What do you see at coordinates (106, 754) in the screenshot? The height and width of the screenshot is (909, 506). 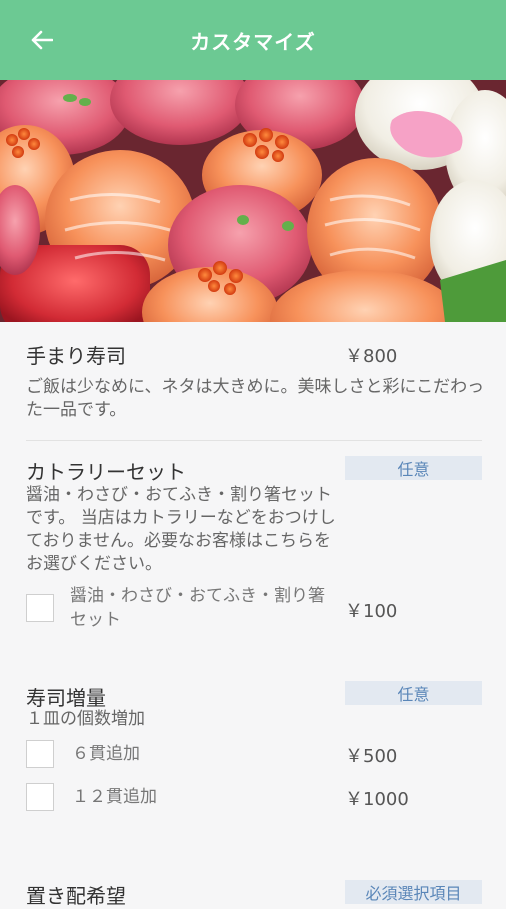 I see `option-label-6-pieces: ６貫追加` at bounding box center [106, 754].